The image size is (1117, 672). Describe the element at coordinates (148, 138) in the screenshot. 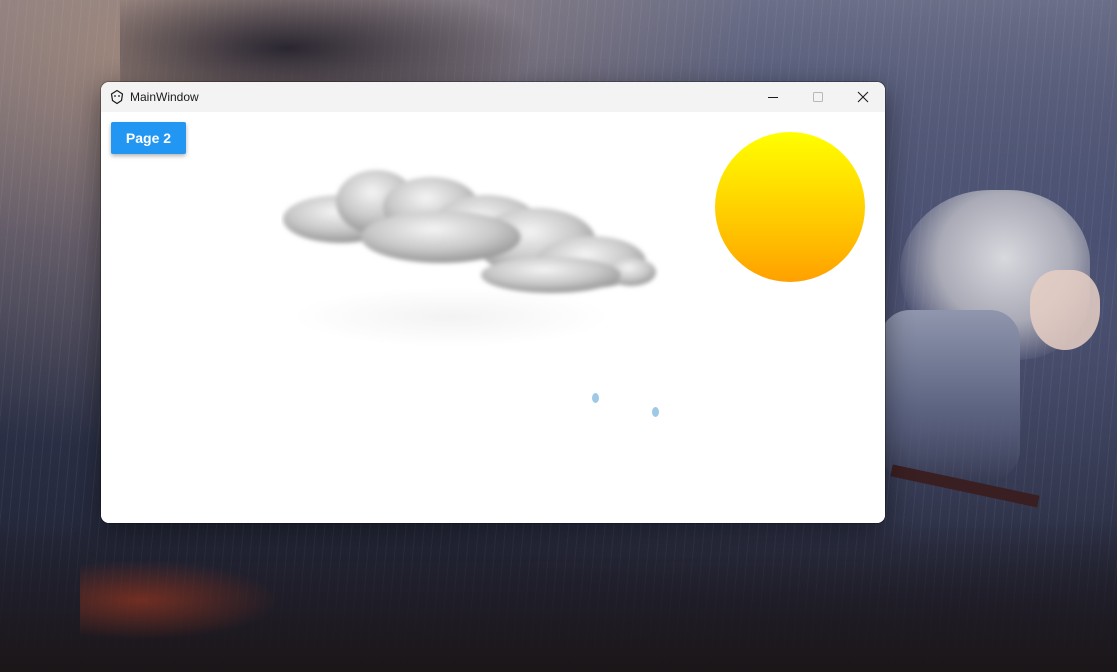

I see `page-2-button: Page 2` at that location.